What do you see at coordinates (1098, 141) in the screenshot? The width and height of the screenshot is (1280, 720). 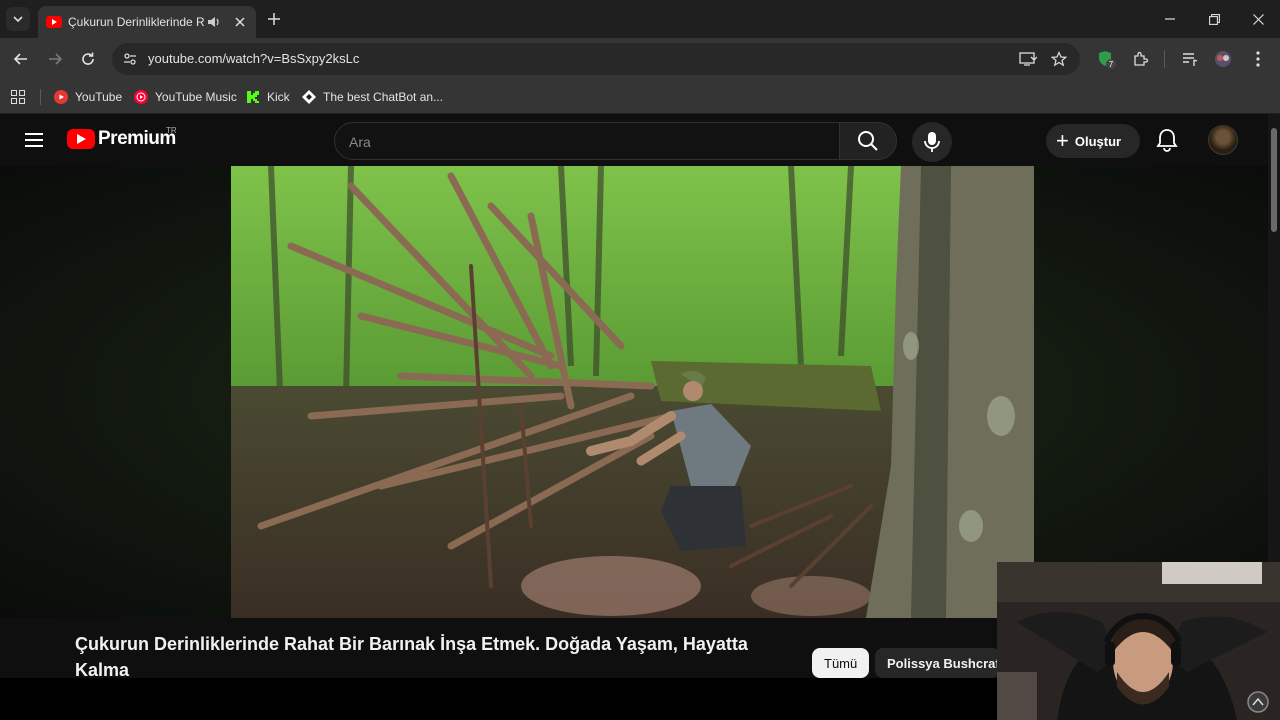 I see `create-label: Oluştur` at bounding box center [1098, 141].